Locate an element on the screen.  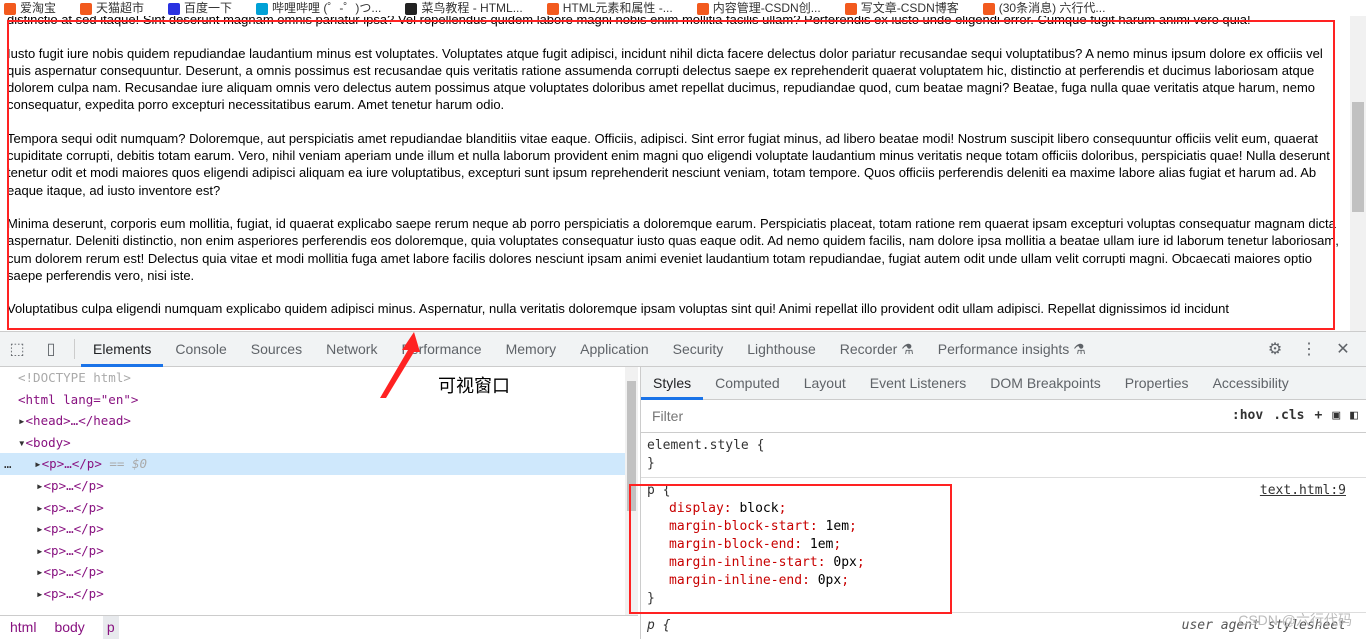
annotation-label: 可视窗口 is located at coordinates (474, 386).